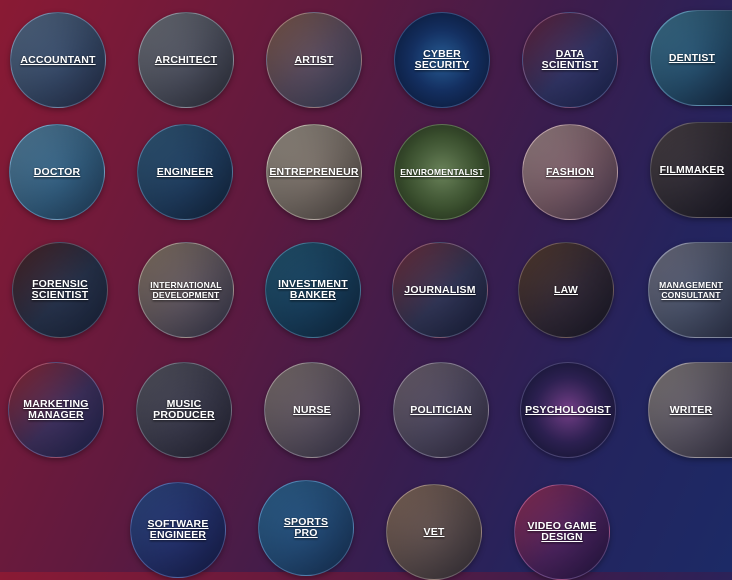  I want to click on career-label: ENGINEER, so click(185, 171).